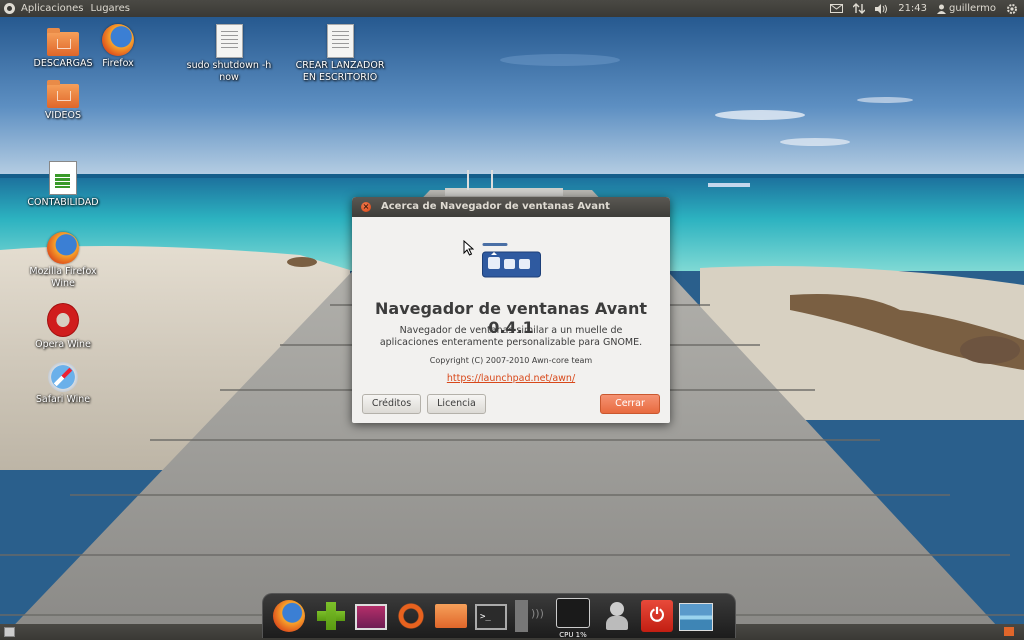 The height and width of the screenshot is (640, 1024). Describe the element at coordinates (63, 115) in the screenshot. I see `desktop-icon-label: VIDEOS` at that location.